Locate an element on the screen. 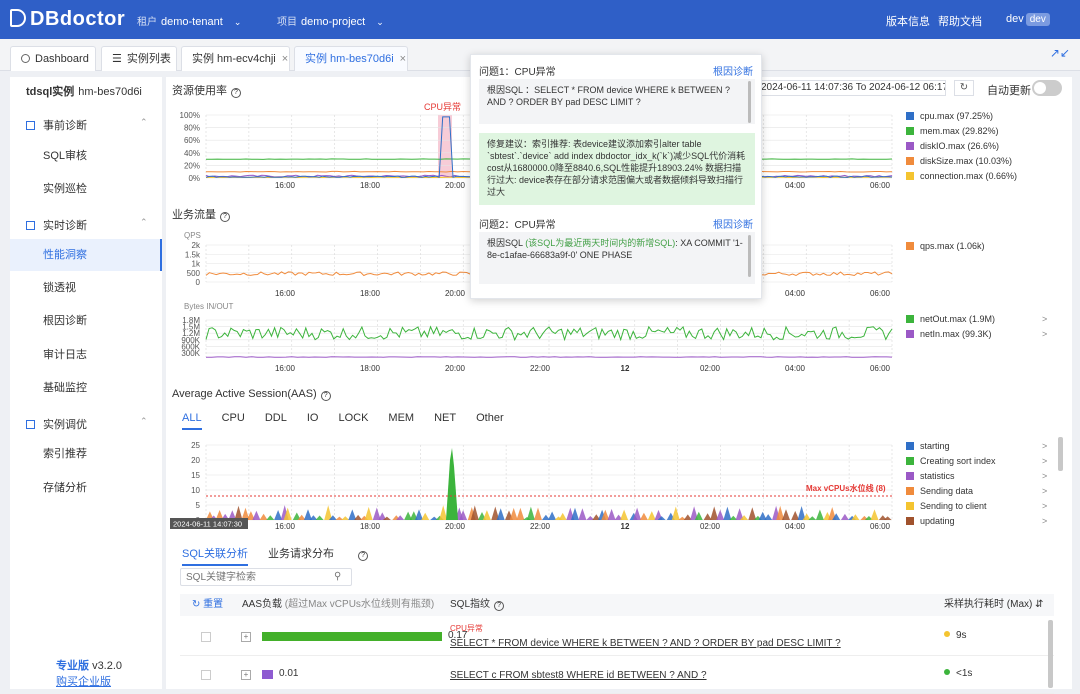 Image resolution: width=1080 pixels, height=694 pixels. x-tick-label: 18:00 is located at coordinates (370, 293).